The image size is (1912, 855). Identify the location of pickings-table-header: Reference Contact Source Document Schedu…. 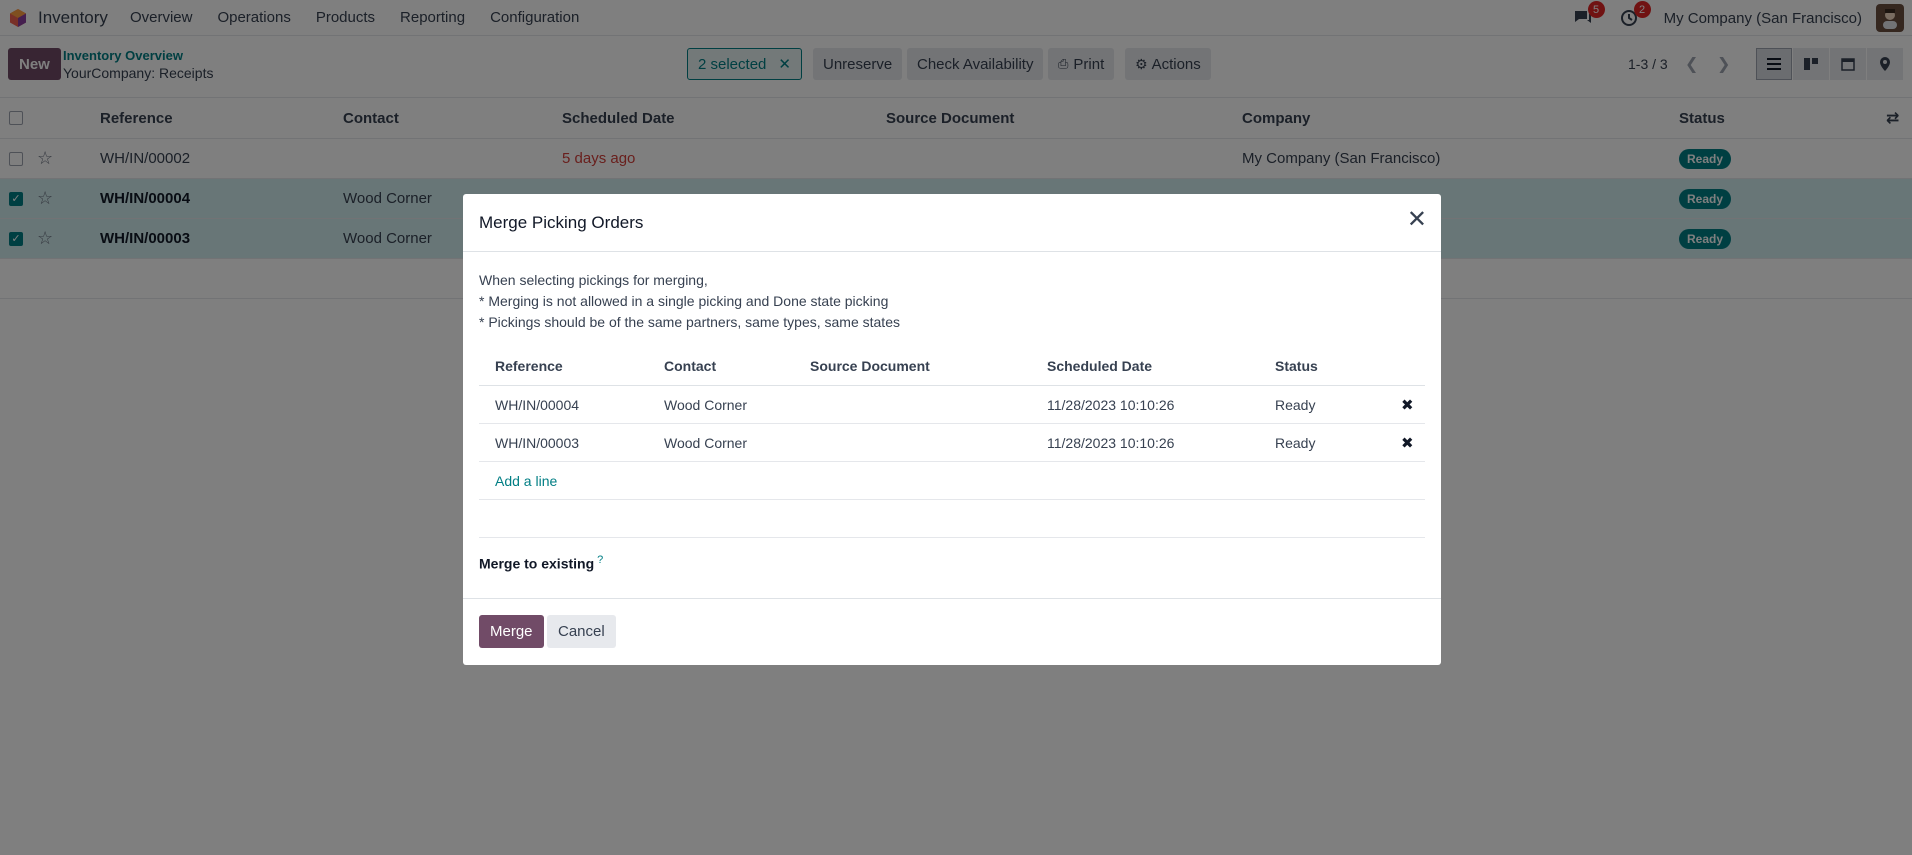
(952, 366).